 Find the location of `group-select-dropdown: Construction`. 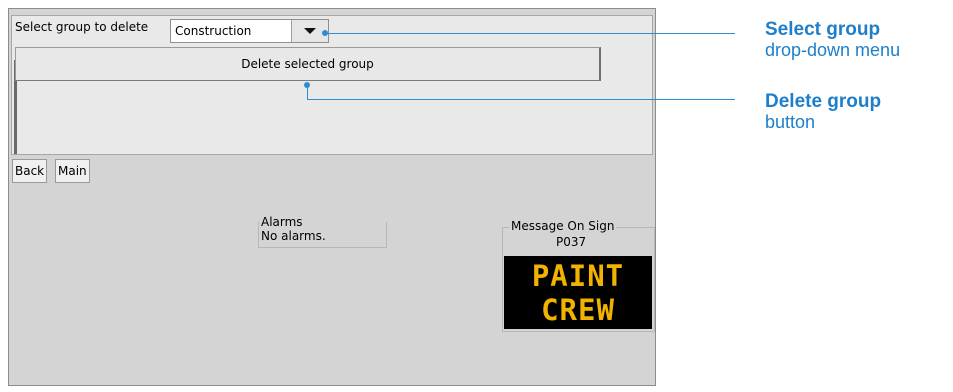

group-select-dropdown: Construction is located at coordinates (249, 31).